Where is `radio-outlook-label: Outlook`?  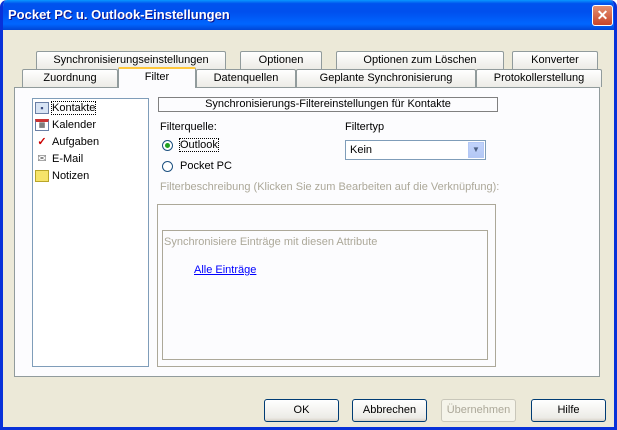
radio-outlook-label: Outlook is located at coordinates (199, 145).